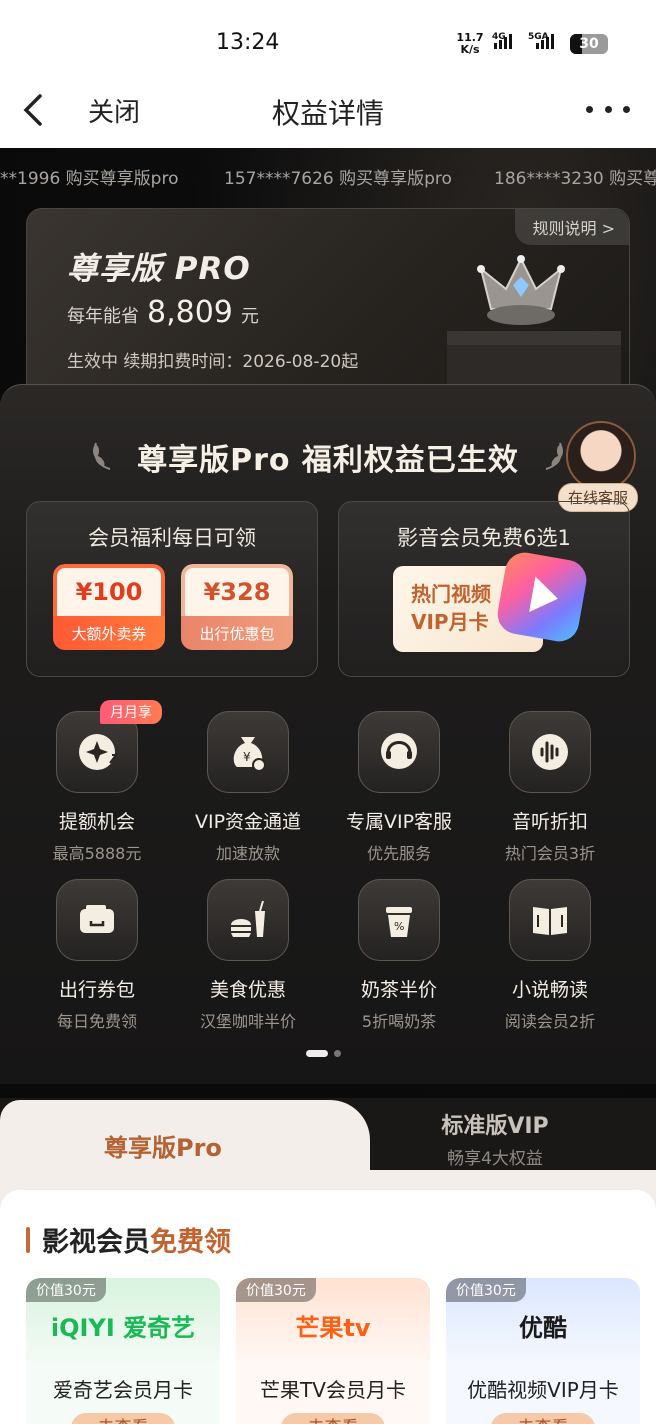 Image resolution: width=656 pixels, height=1424 pixels. Describe the element at coordinates (503, 41) in the screenshot. I see `signal-icon` at that location.